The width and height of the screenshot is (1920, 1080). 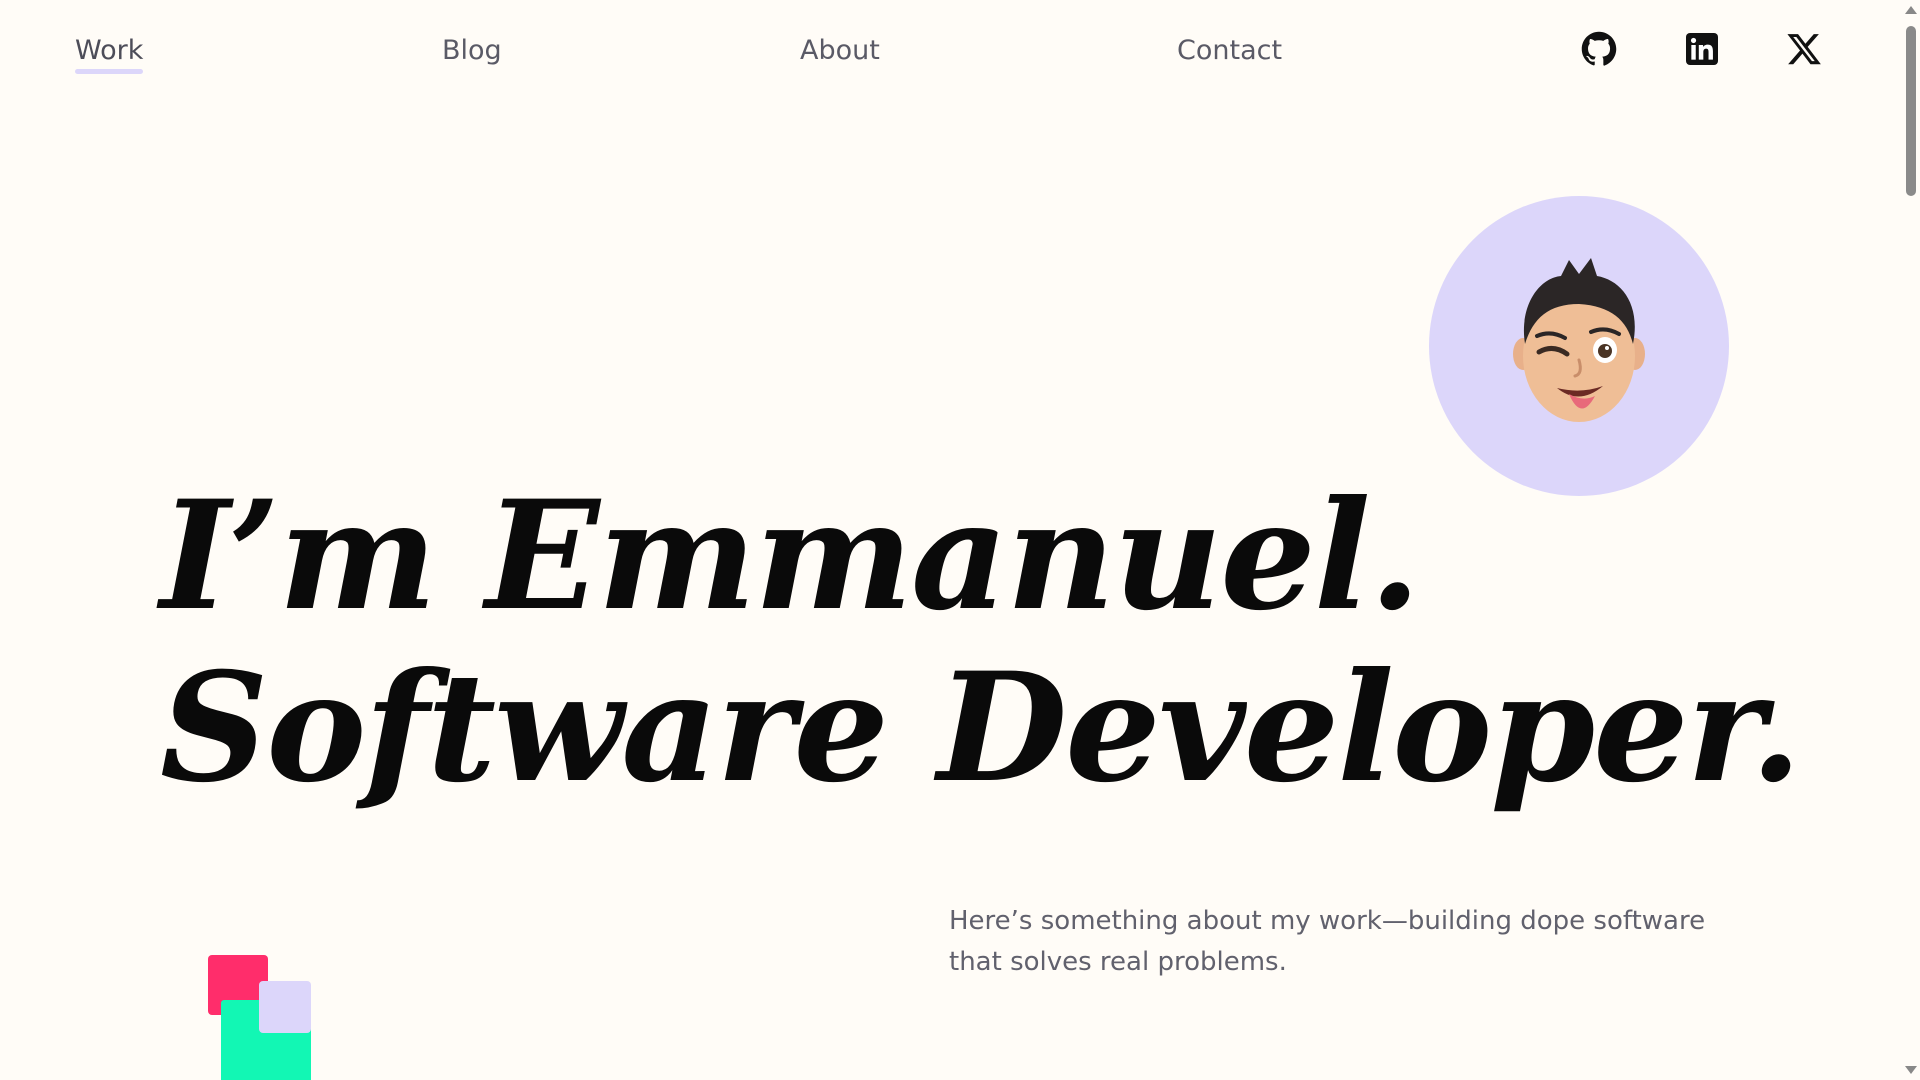 What do you see at coordinates (285, 1007) in the screenshot?
I see `decorative-square-lavender` at bounding box center [285, 1007].